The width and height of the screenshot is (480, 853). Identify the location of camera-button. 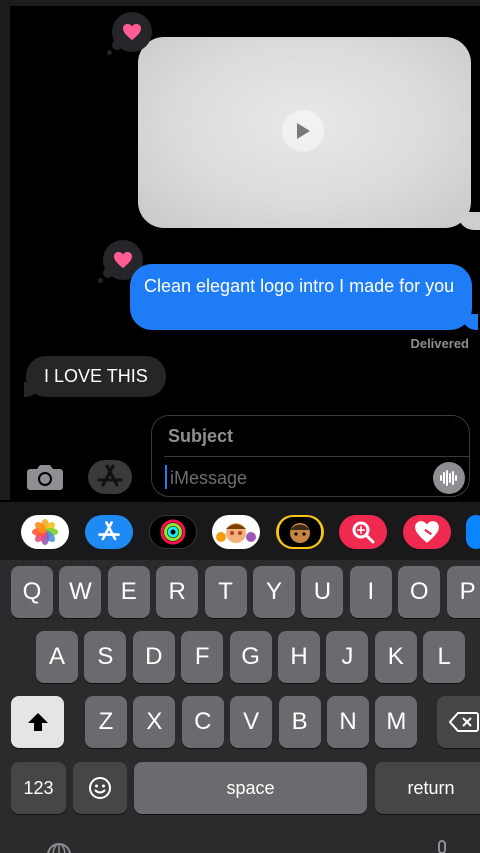
(45, 477).